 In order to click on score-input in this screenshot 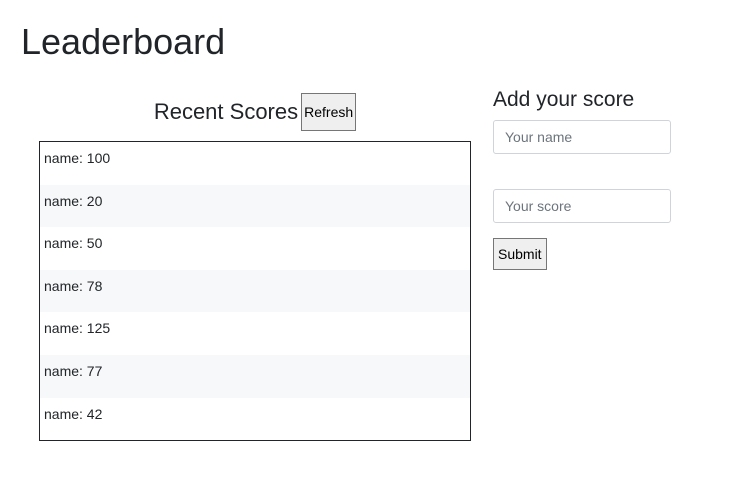, I will do `click(582, 206)`.